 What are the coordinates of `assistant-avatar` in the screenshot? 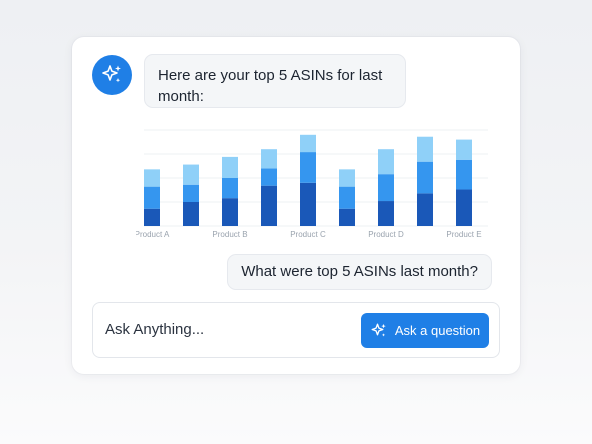 It's located at (112, 75).